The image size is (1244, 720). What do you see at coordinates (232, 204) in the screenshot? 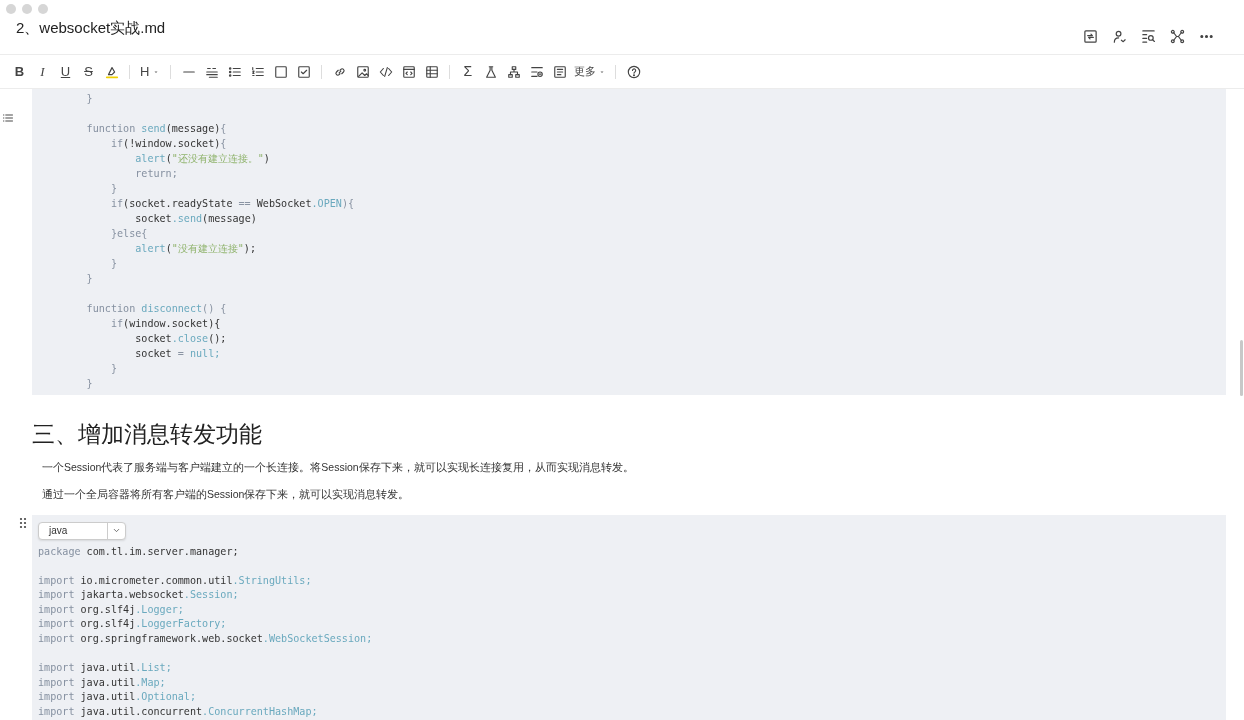
I see `code-line: if(socket.readyState == WebSocket.OPEN){` at bounding box center [232, 204].